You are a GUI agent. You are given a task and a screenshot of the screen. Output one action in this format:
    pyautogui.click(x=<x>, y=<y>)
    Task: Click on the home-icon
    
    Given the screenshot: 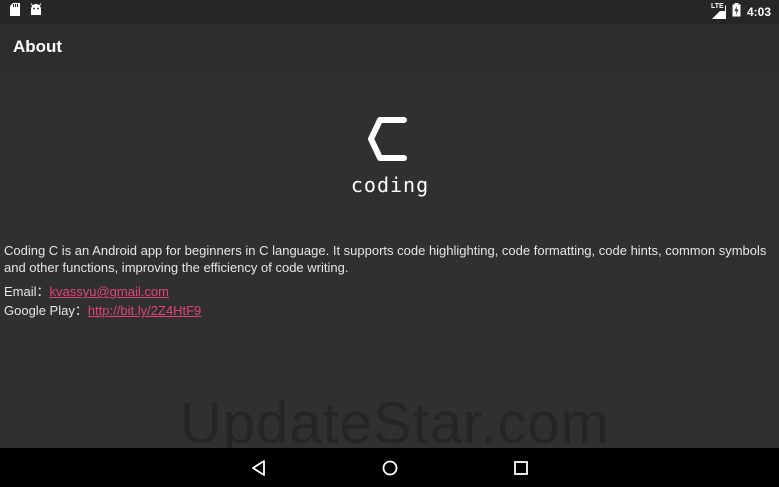 What is the action you would take?
    pyautogui.click(x=390, y=468)
    